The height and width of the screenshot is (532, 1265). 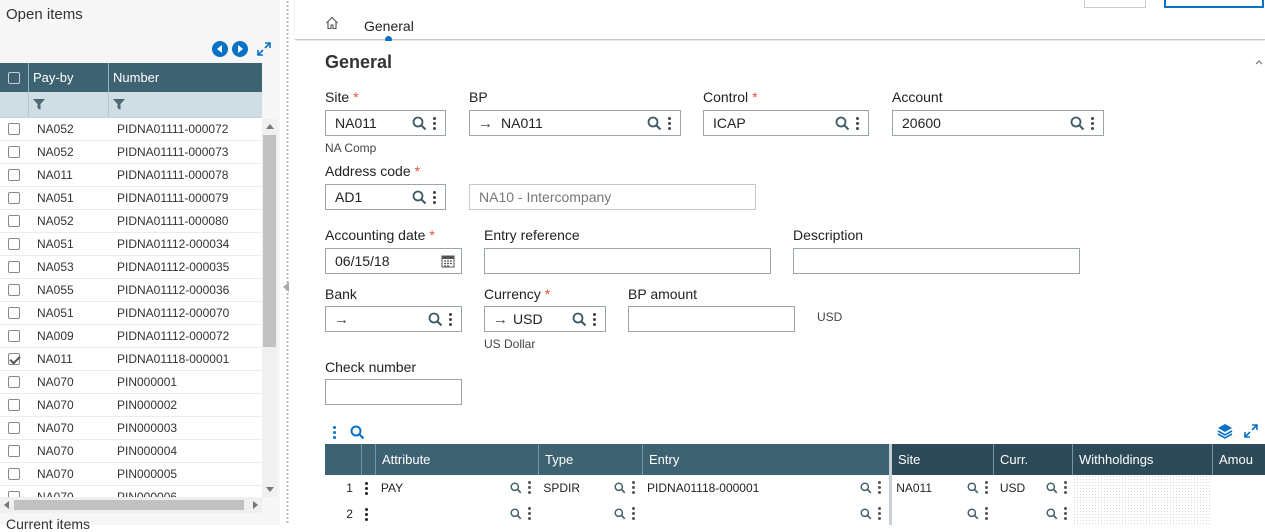 I want to click on column-header-entry: Entry, so click(x=765, y=459).